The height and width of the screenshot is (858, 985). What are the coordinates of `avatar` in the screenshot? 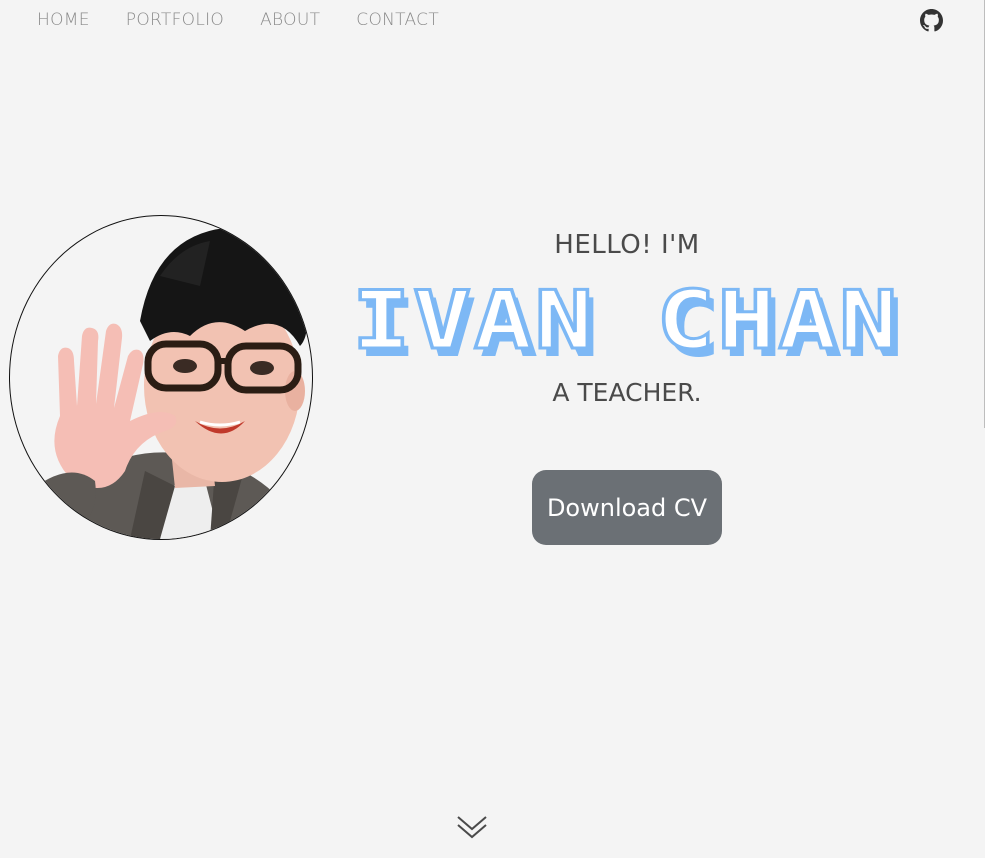 It's located at (161, 377).